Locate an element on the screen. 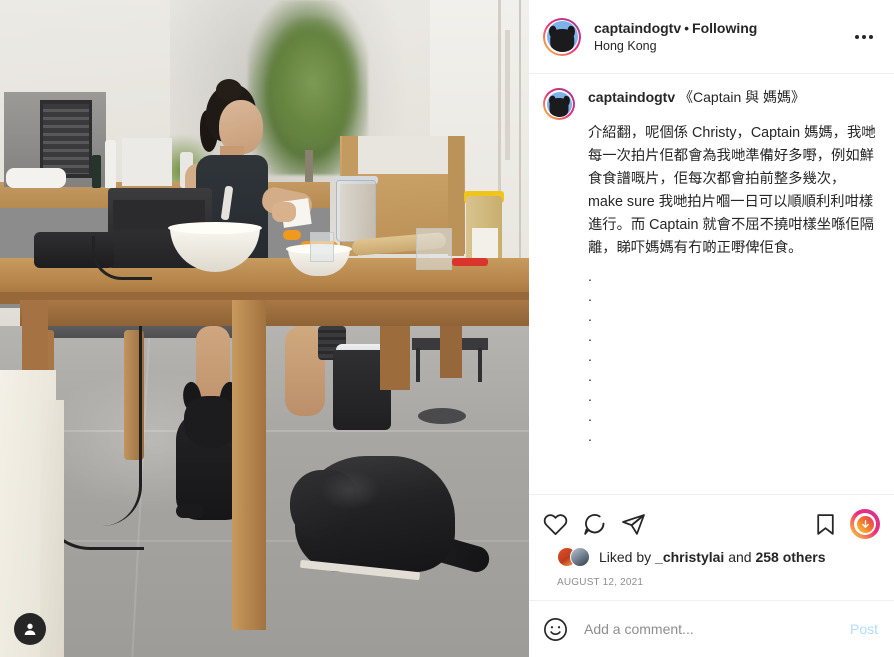 The width and height of the screenshot is (894, 657). caption-avatar-inner is located at coordinates (559, 104).